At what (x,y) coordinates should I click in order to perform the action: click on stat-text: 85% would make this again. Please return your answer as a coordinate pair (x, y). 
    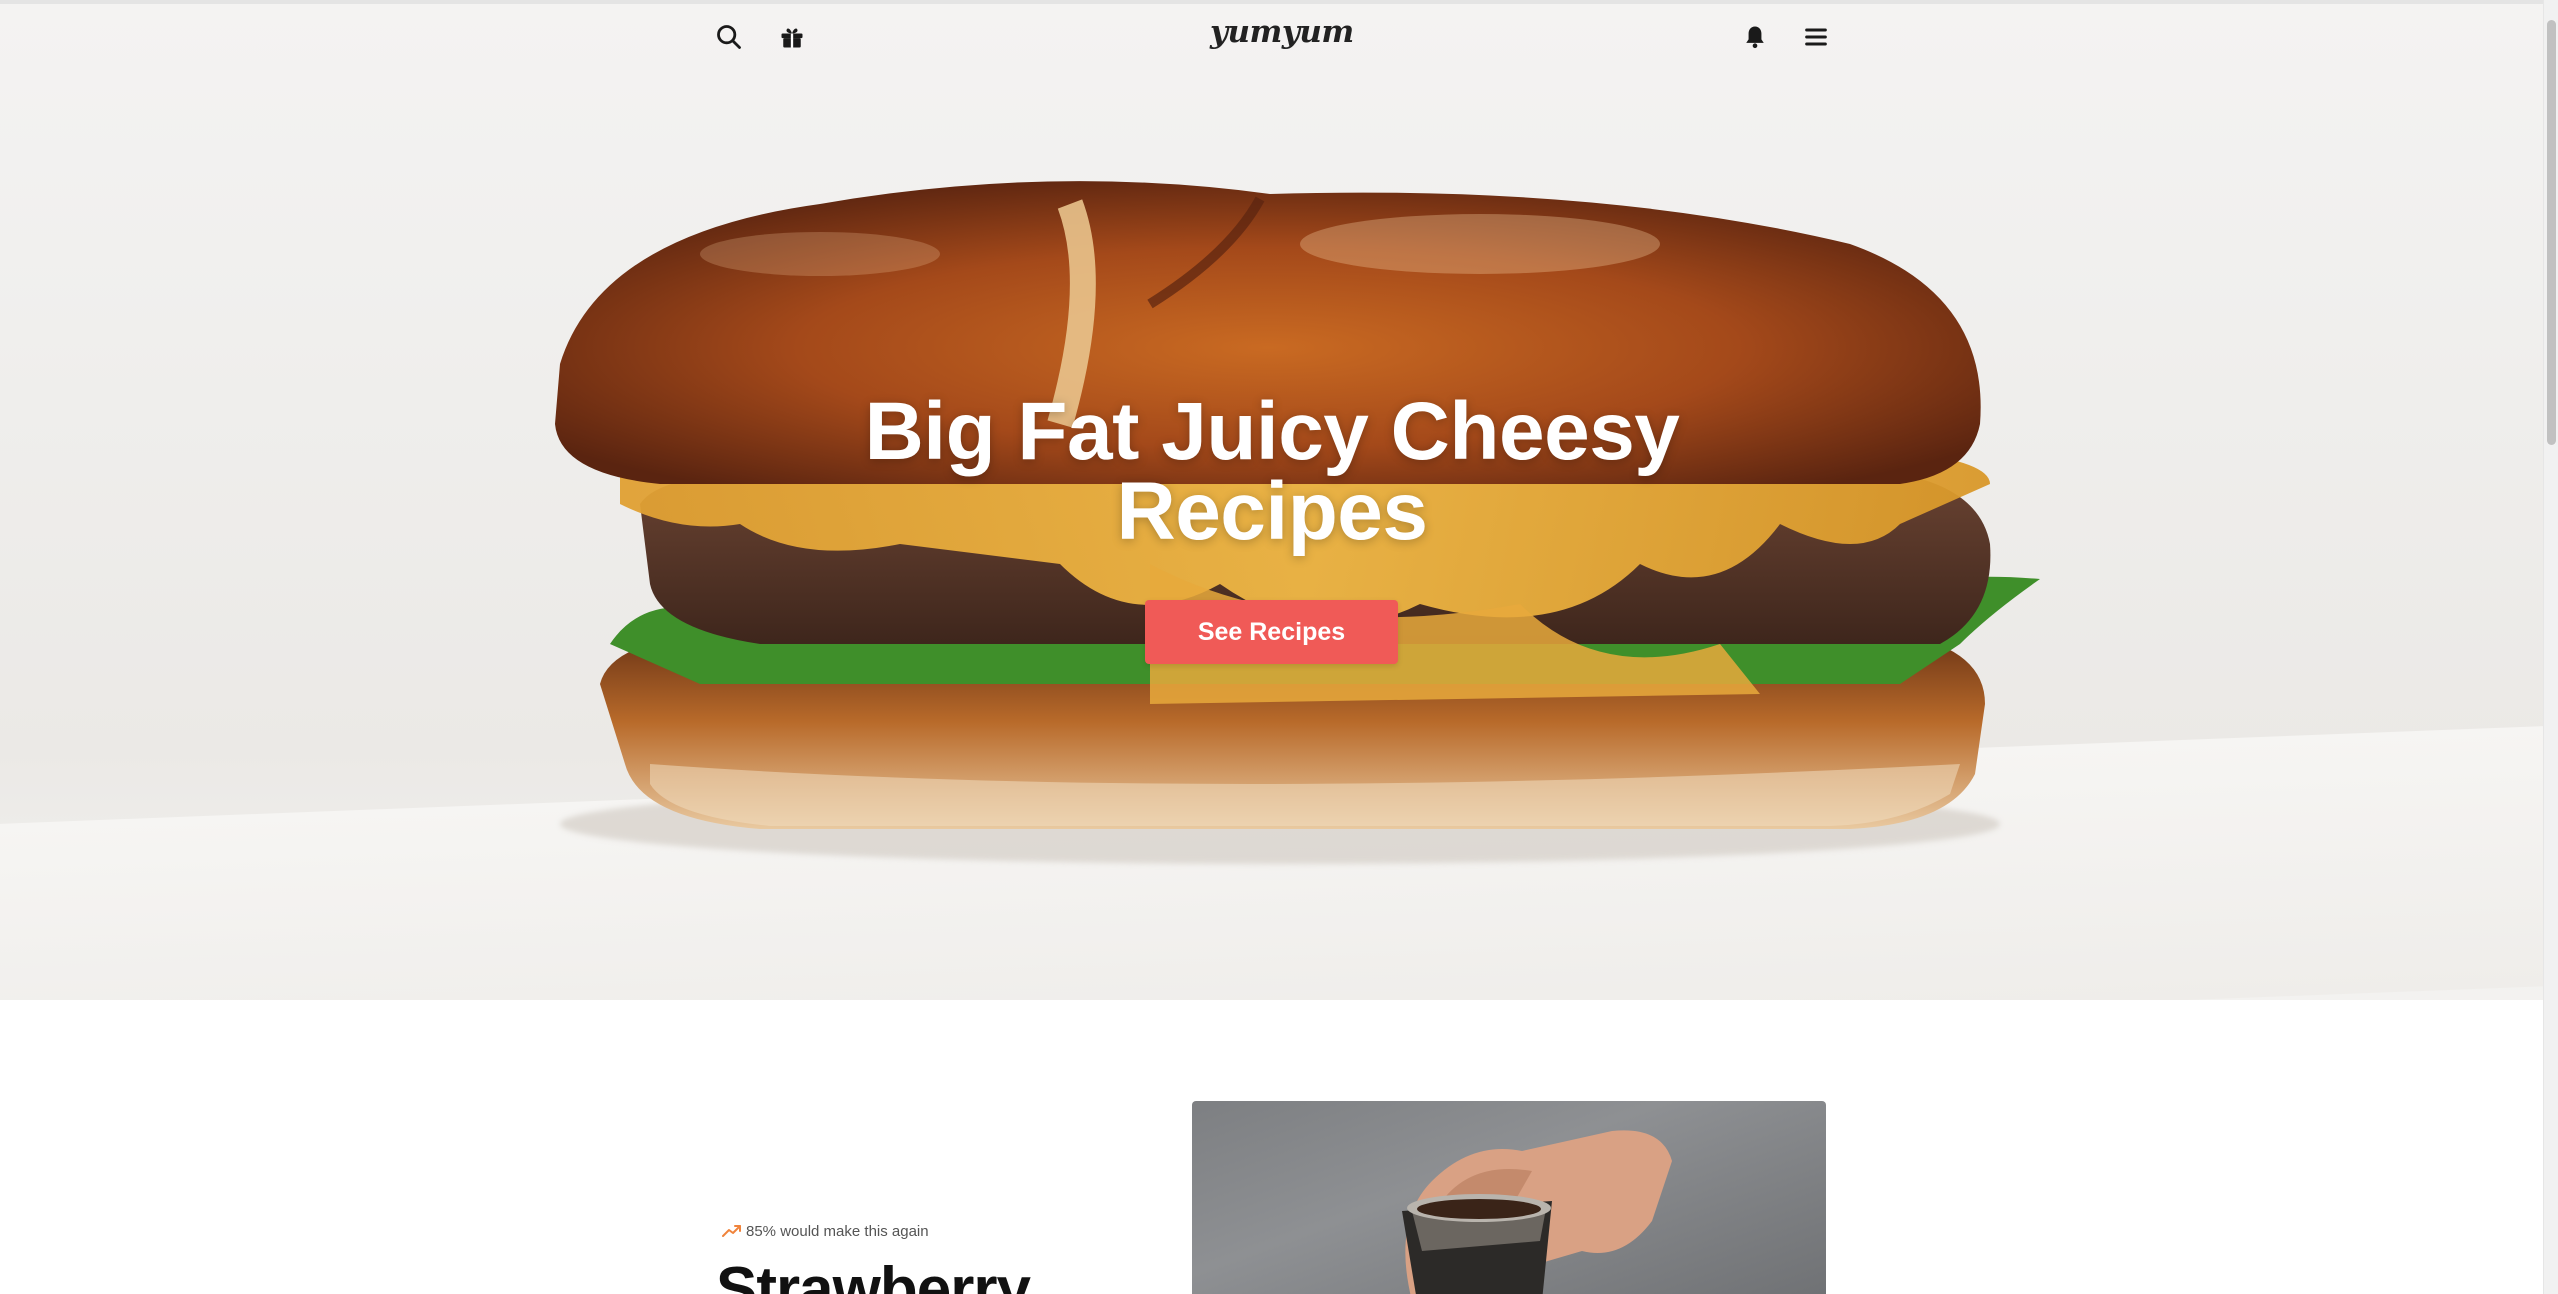
    Looking at the image, I should click on (837, 1231).